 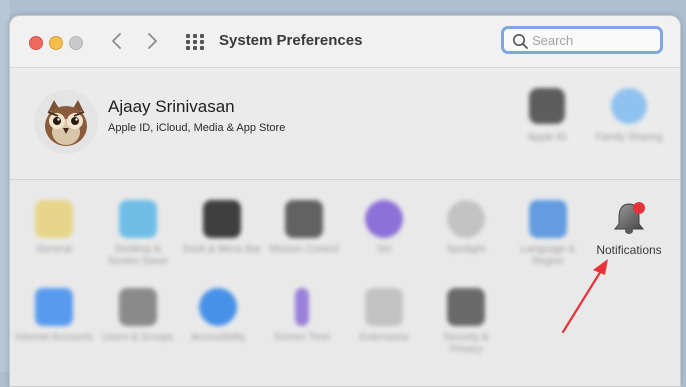 I want to click on pref-label: Dock & Menu Bar, so click(x=222, y=249).